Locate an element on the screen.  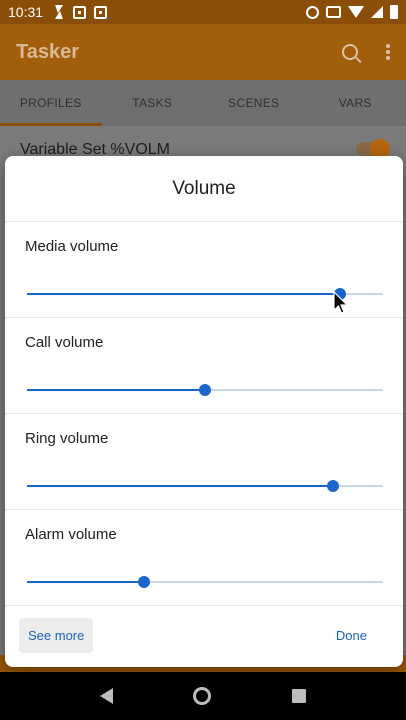
app-title: Tasker is located at coordinates (48, 51).